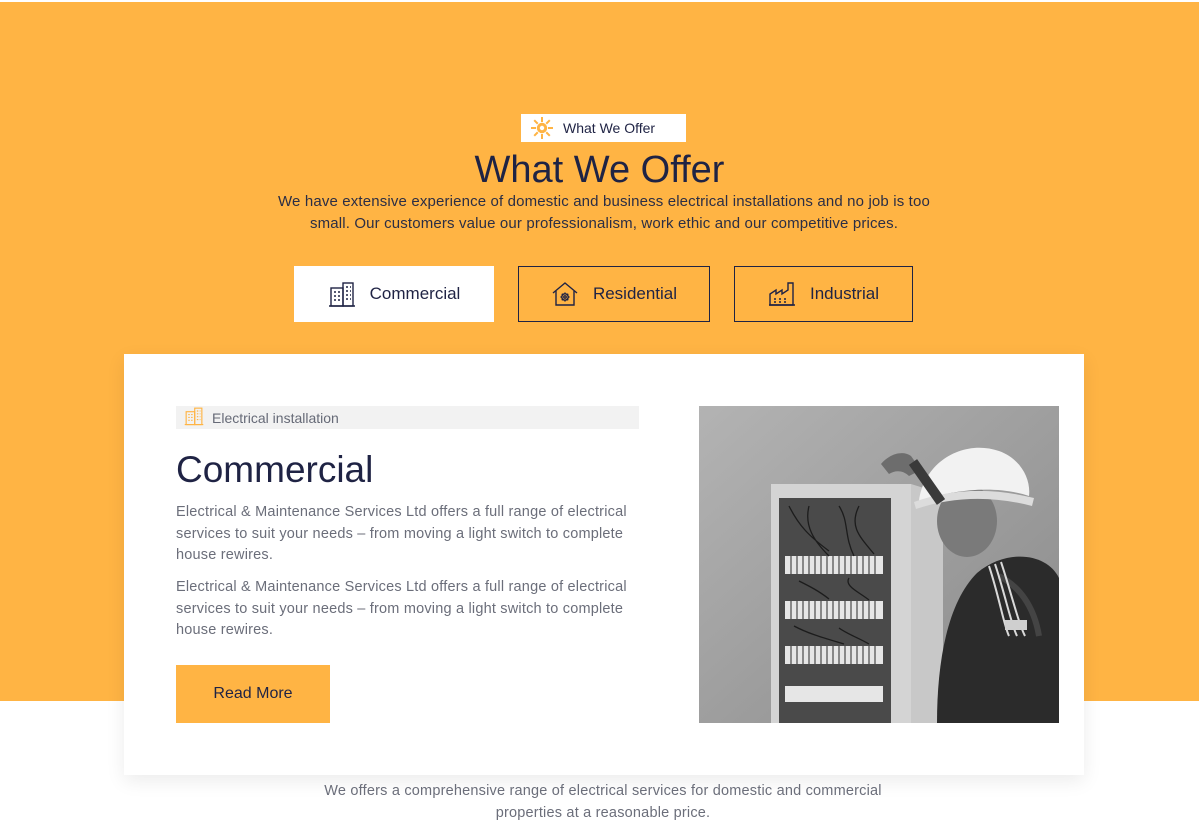  What do you see at coordinates (599, 170) in the screenshot?
I see `section-title: What We Offer` at bounding box center [599, 170].